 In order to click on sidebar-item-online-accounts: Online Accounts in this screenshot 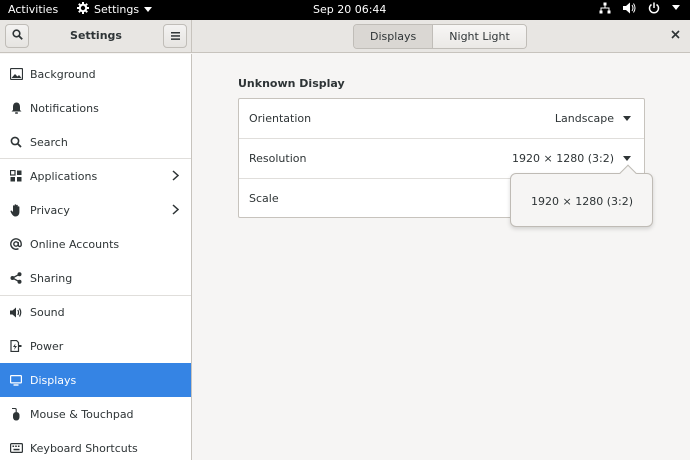, I will do `click(95, 244)`.